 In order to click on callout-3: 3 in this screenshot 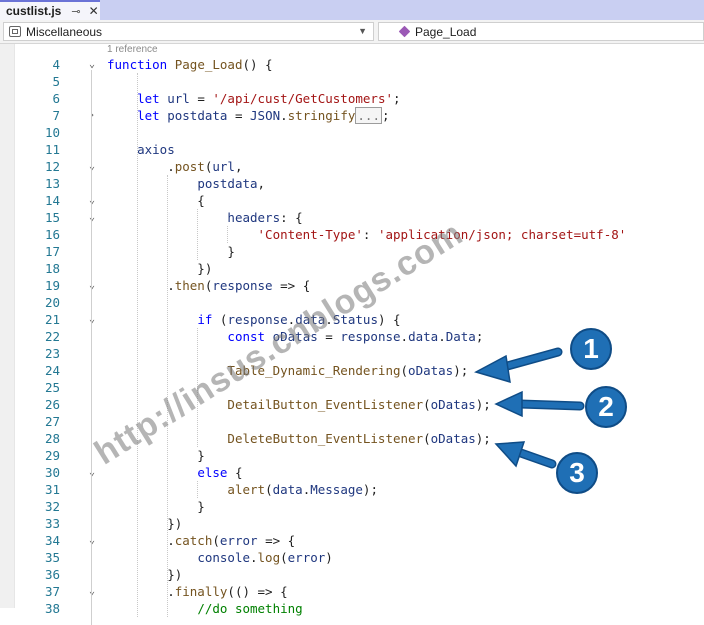, I will do `click(577, 473)`.